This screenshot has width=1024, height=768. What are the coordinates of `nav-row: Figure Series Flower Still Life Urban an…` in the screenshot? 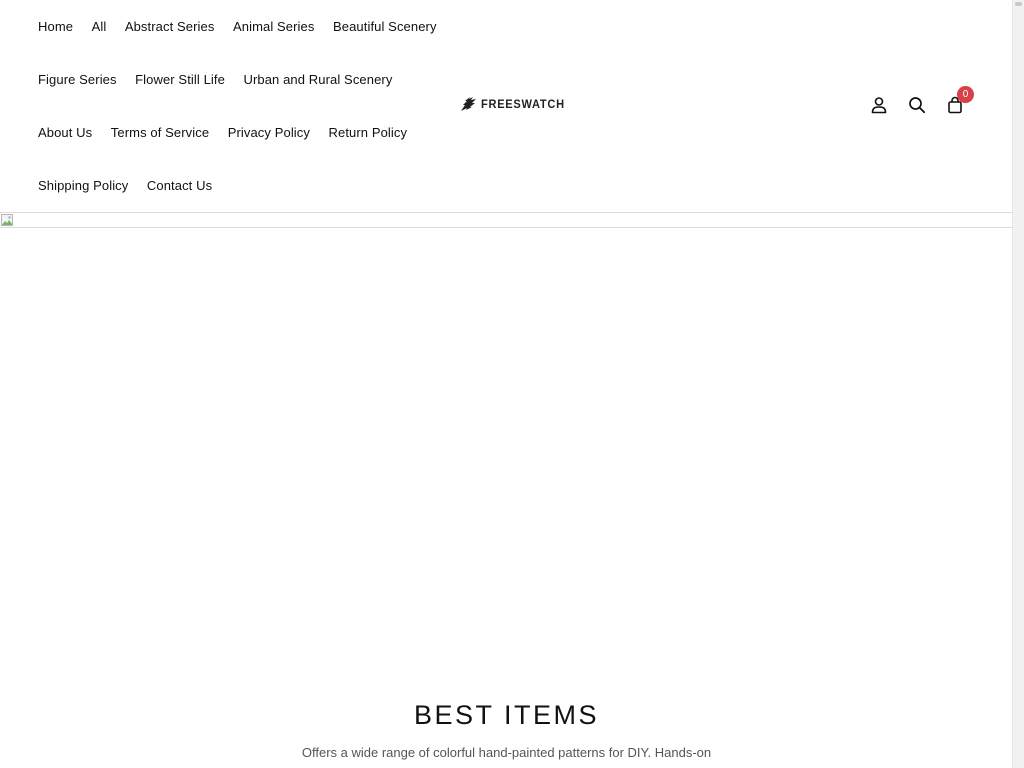 It's located at (238, 79).